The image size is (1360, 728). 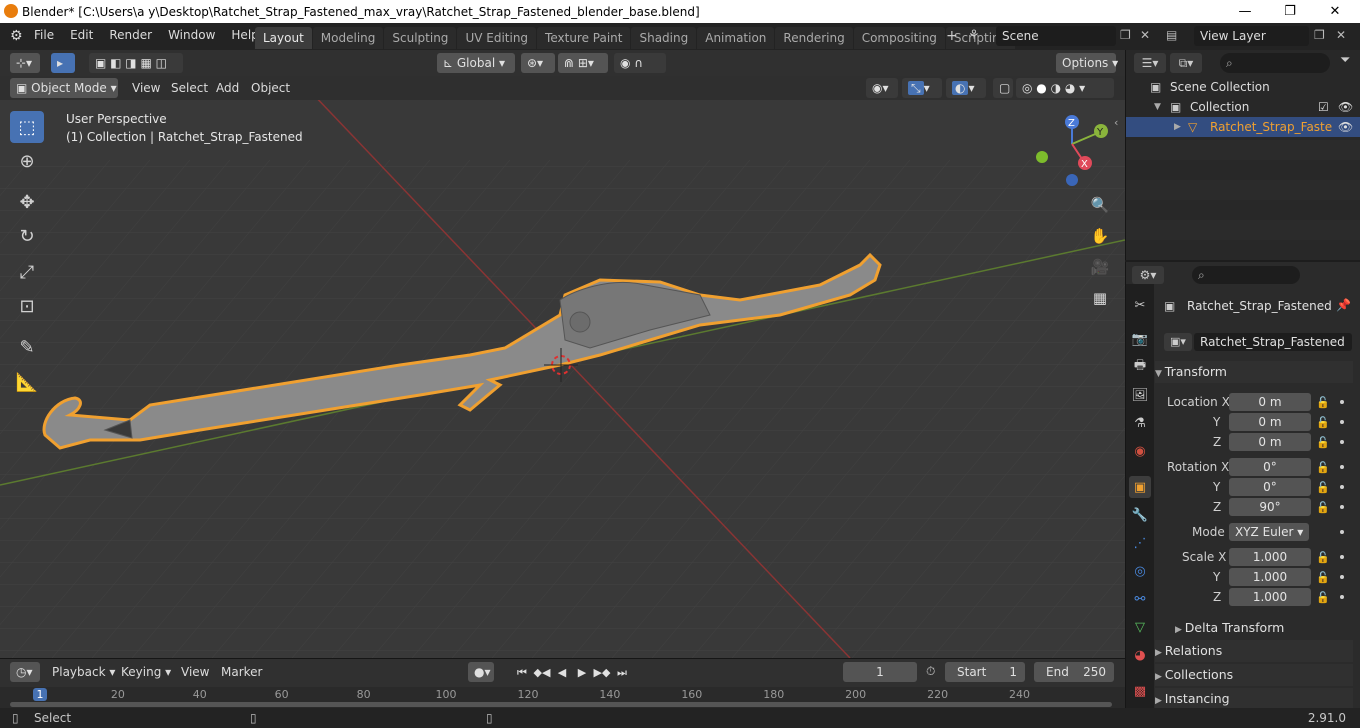 I want to click on particles-tab-icon: ⋰, so click(x=1140, y=543).